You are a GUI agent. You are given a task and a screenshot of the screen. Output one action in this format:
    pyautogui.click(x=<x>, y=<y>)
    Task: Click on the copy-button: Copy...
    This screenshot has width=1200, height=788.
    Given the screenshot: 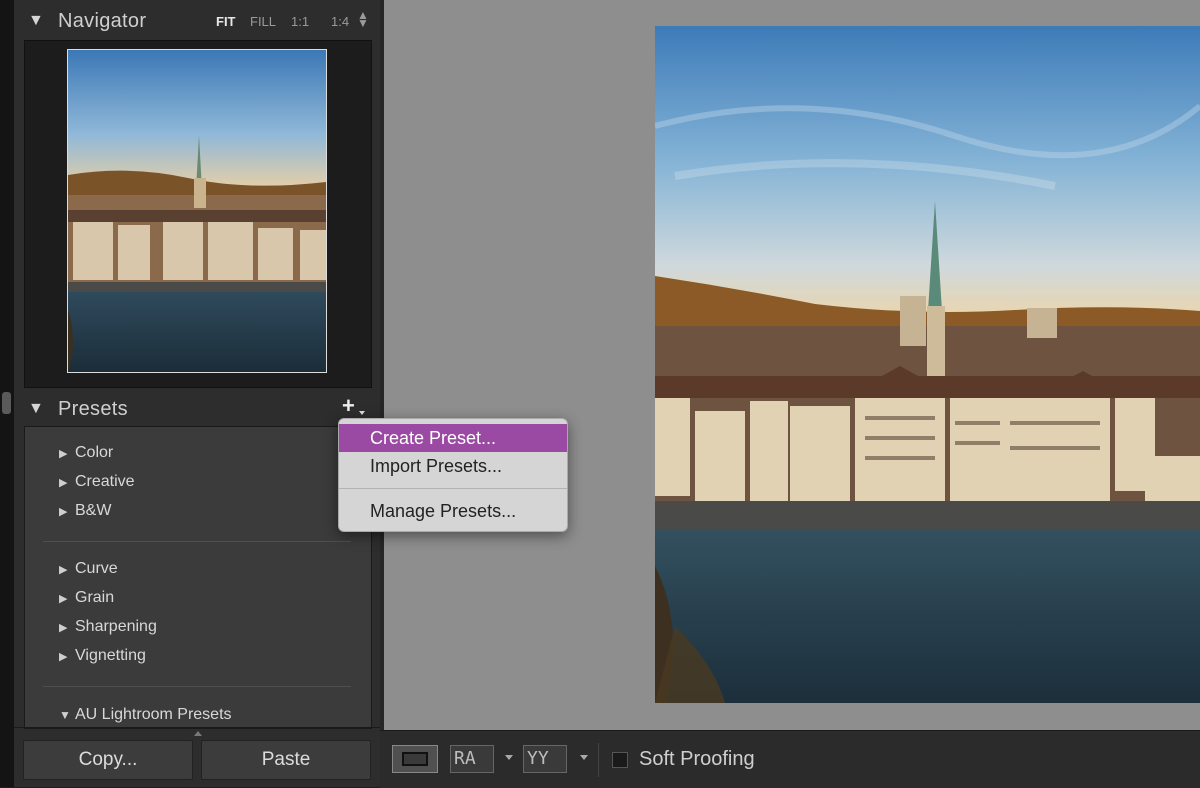 What is the action you would take?
    pyautogui.click(x=108, y=760)
    